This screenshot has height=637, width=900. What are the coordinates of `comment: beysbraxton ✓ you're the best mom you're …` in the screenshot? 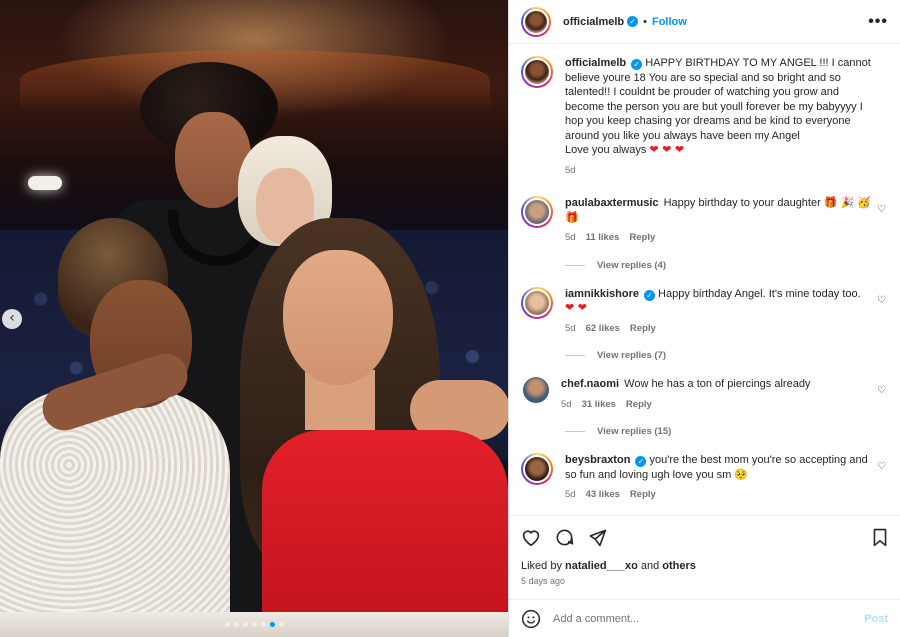 It's located at (704, 478).